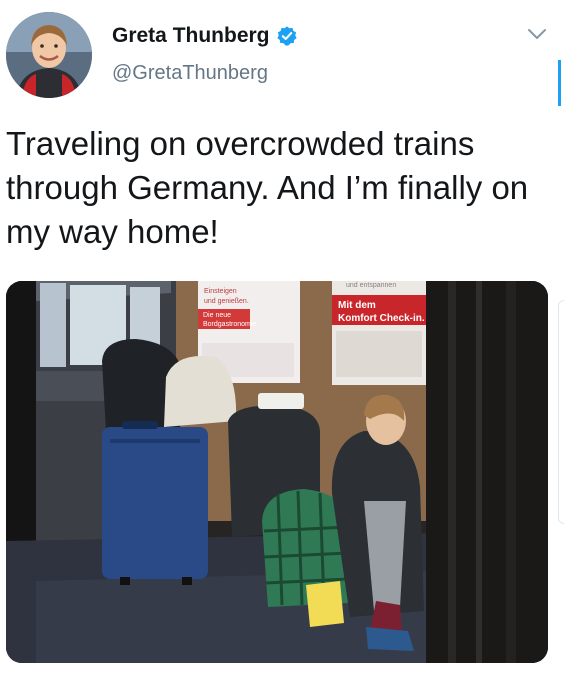 Image resolution: width=564 pixels, height=680 pixels. I want to click on avatar-photo, so click(49, 55).